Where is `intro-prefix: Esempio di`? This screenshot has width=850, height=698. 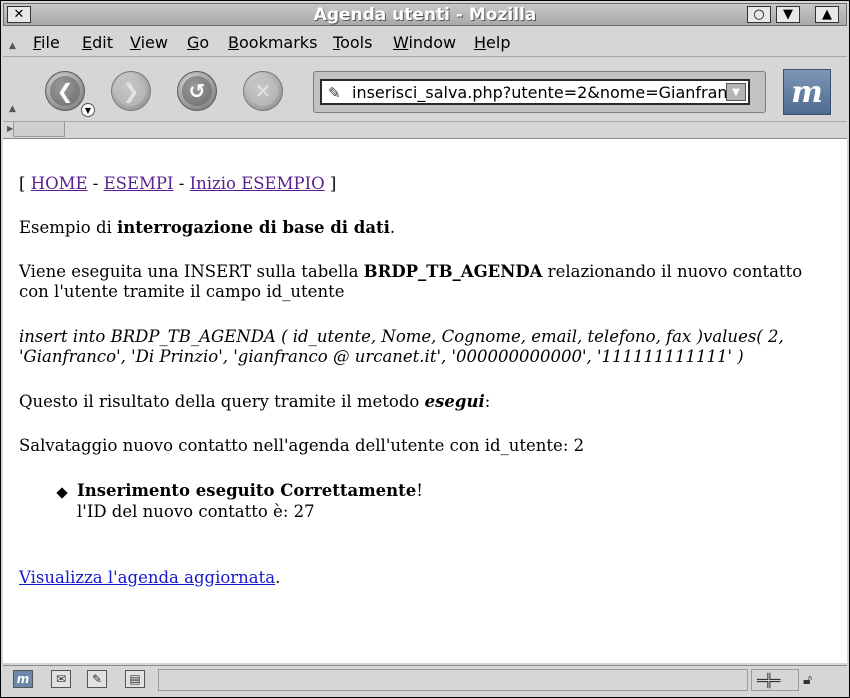 intro-prefix: Esempio di is located at coordinates (68, 227).